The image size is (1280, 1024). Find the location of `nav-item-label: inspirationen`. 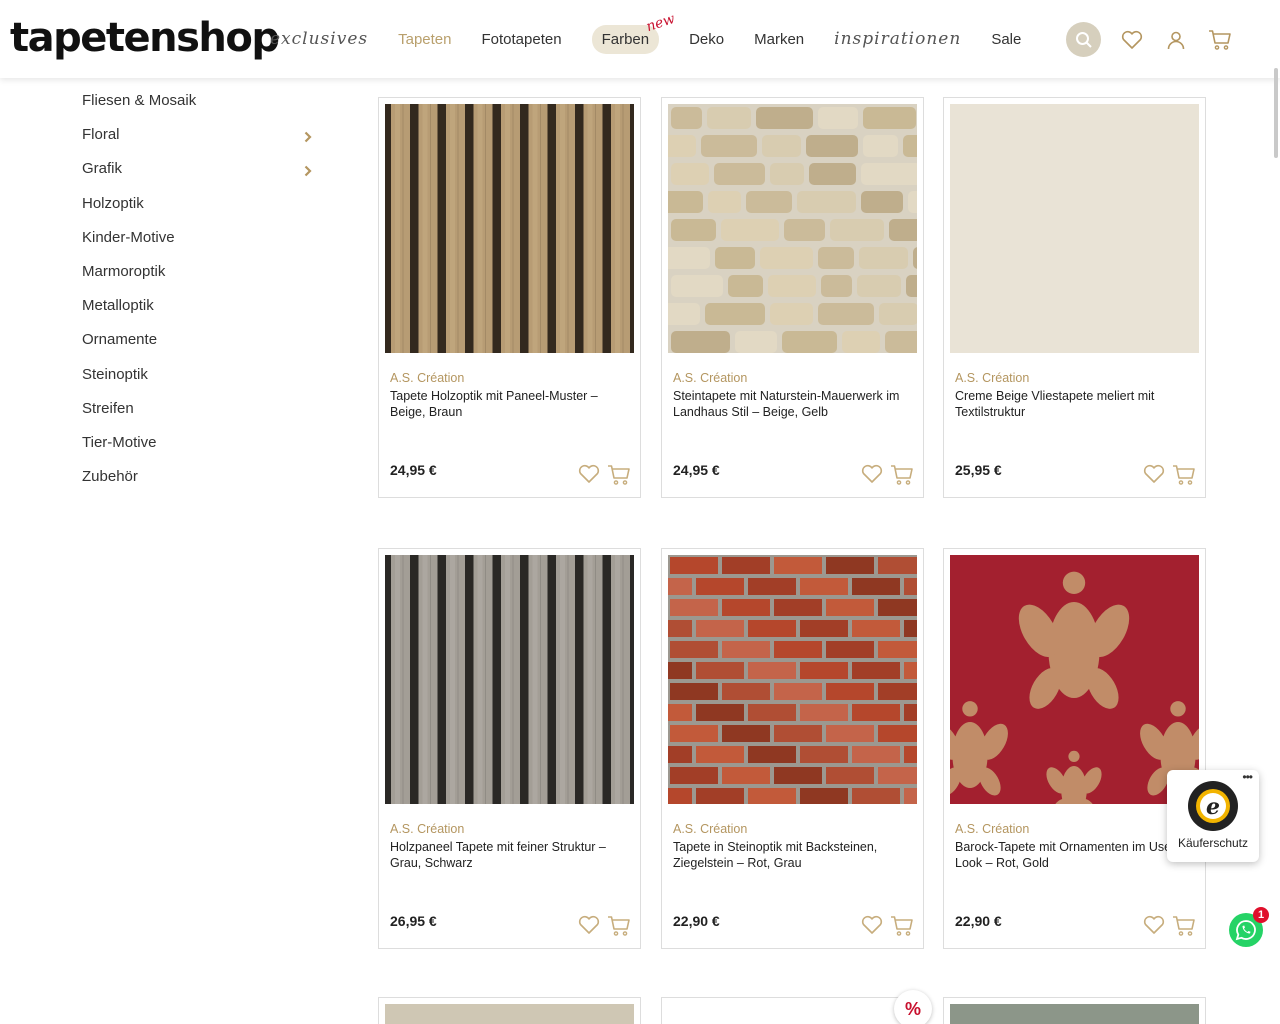

nav-item-label: inspirationen is located at coordinates (898, 39).